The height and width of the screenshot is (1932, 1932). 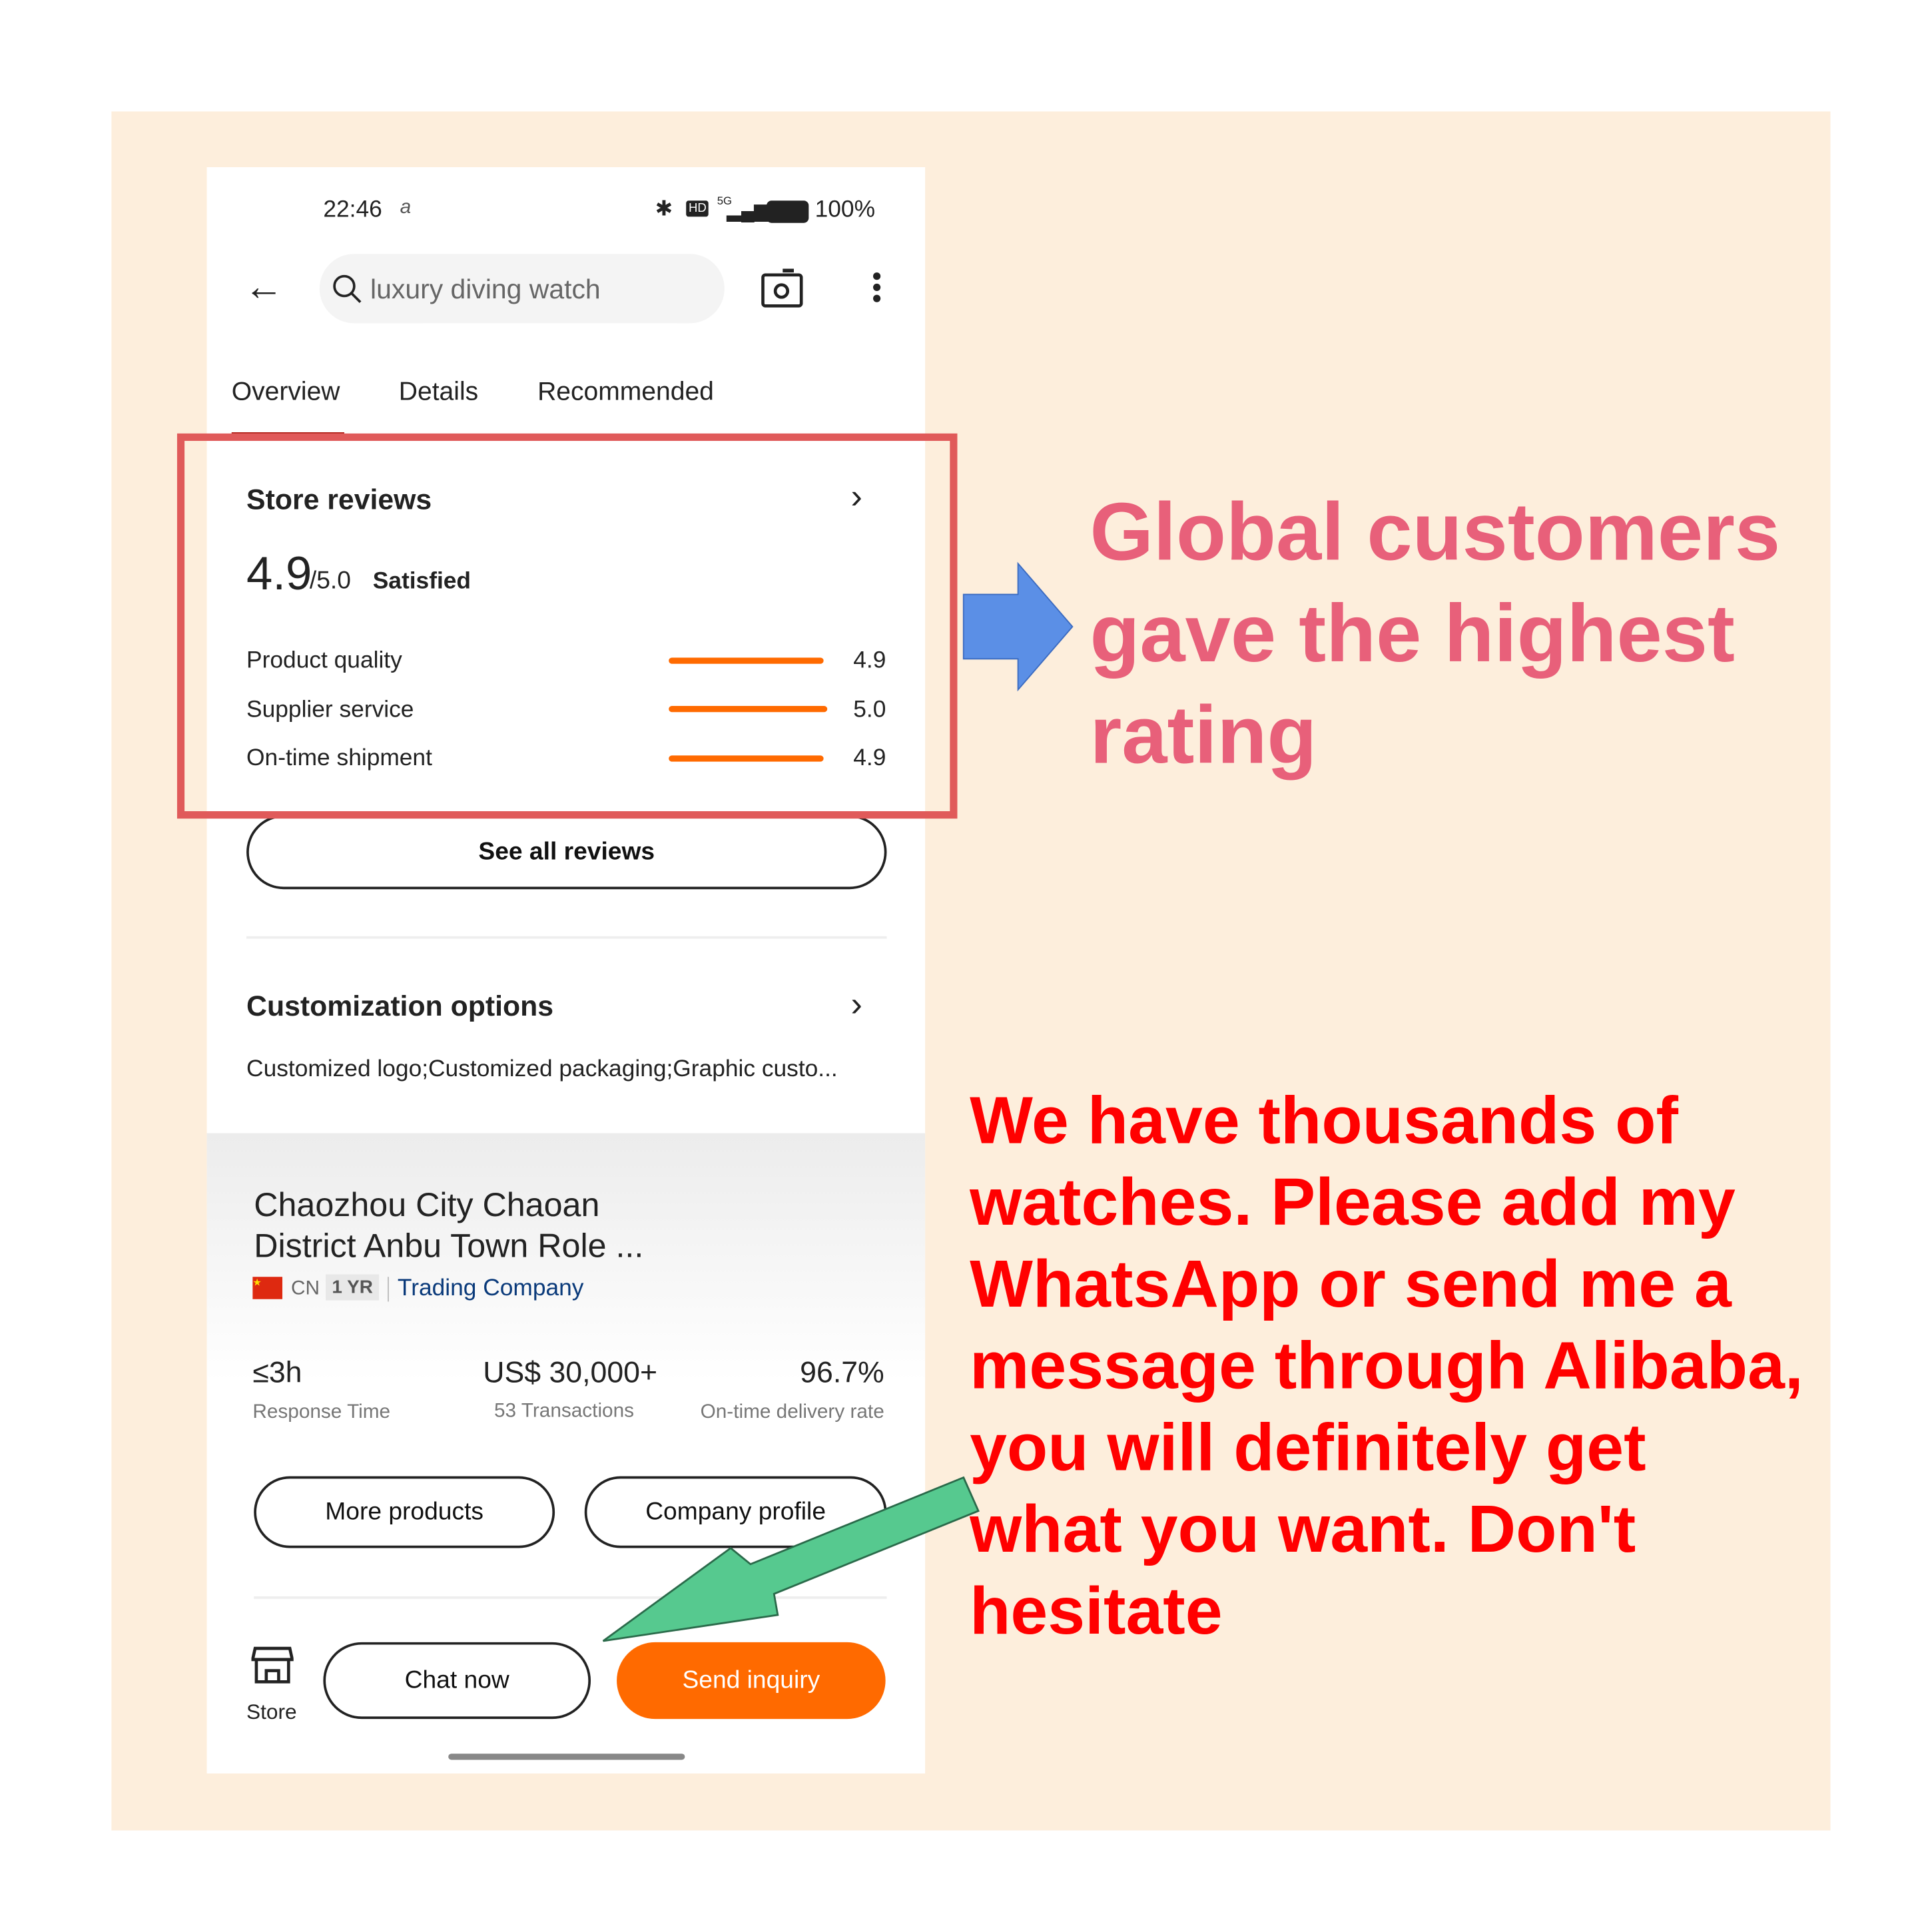 I want to click on annotation-line: you will definitely get, so click(x=1308, y=1448).